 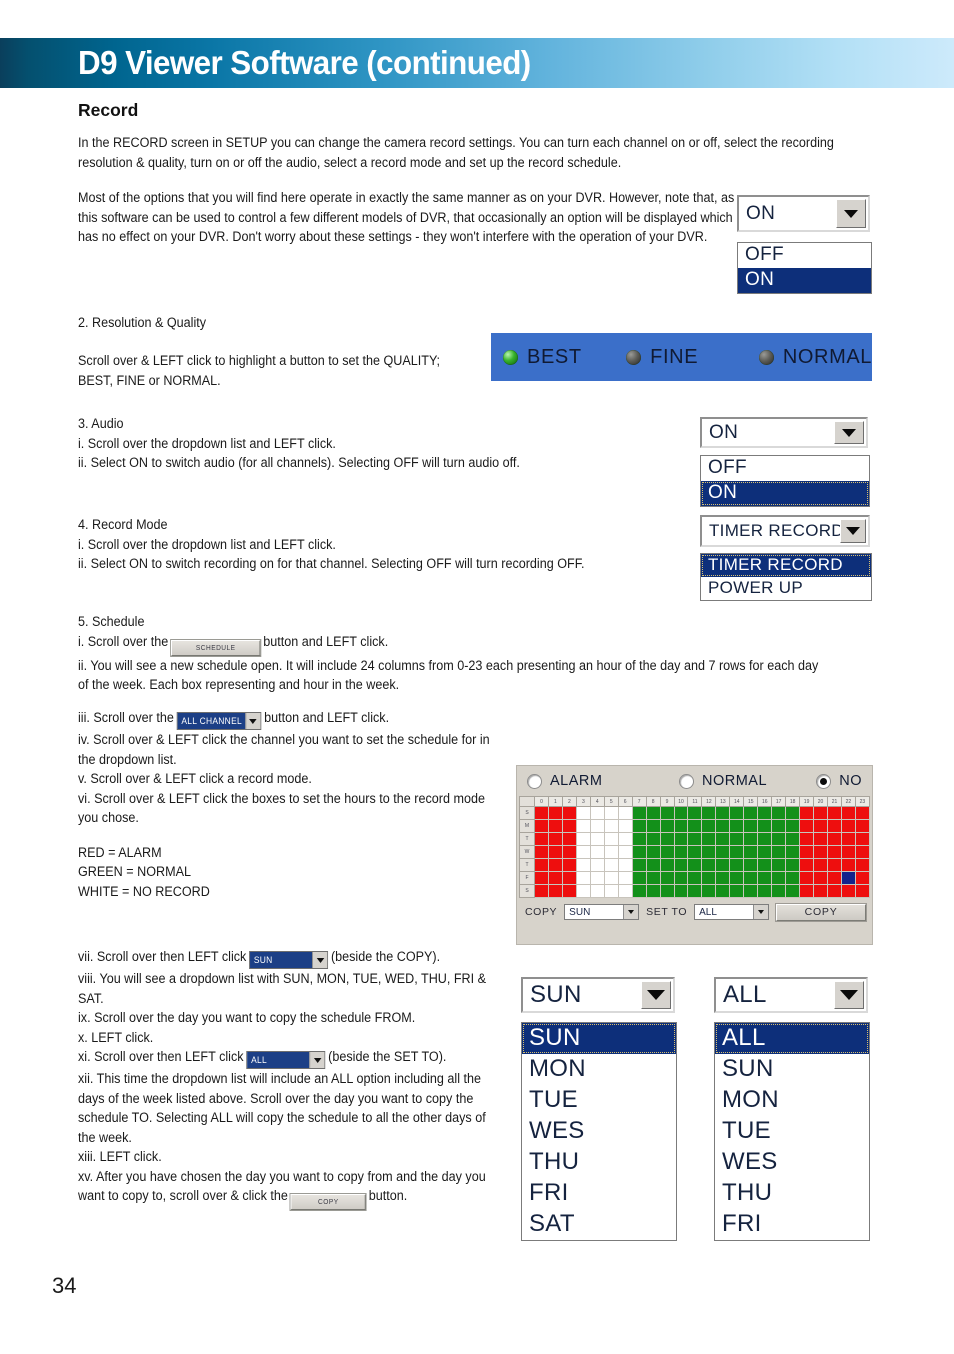 What do you see at coordinates (747, 781) in the screenshot?
I see `radio-normal: NORMAL` at bounding box center [747, 781].